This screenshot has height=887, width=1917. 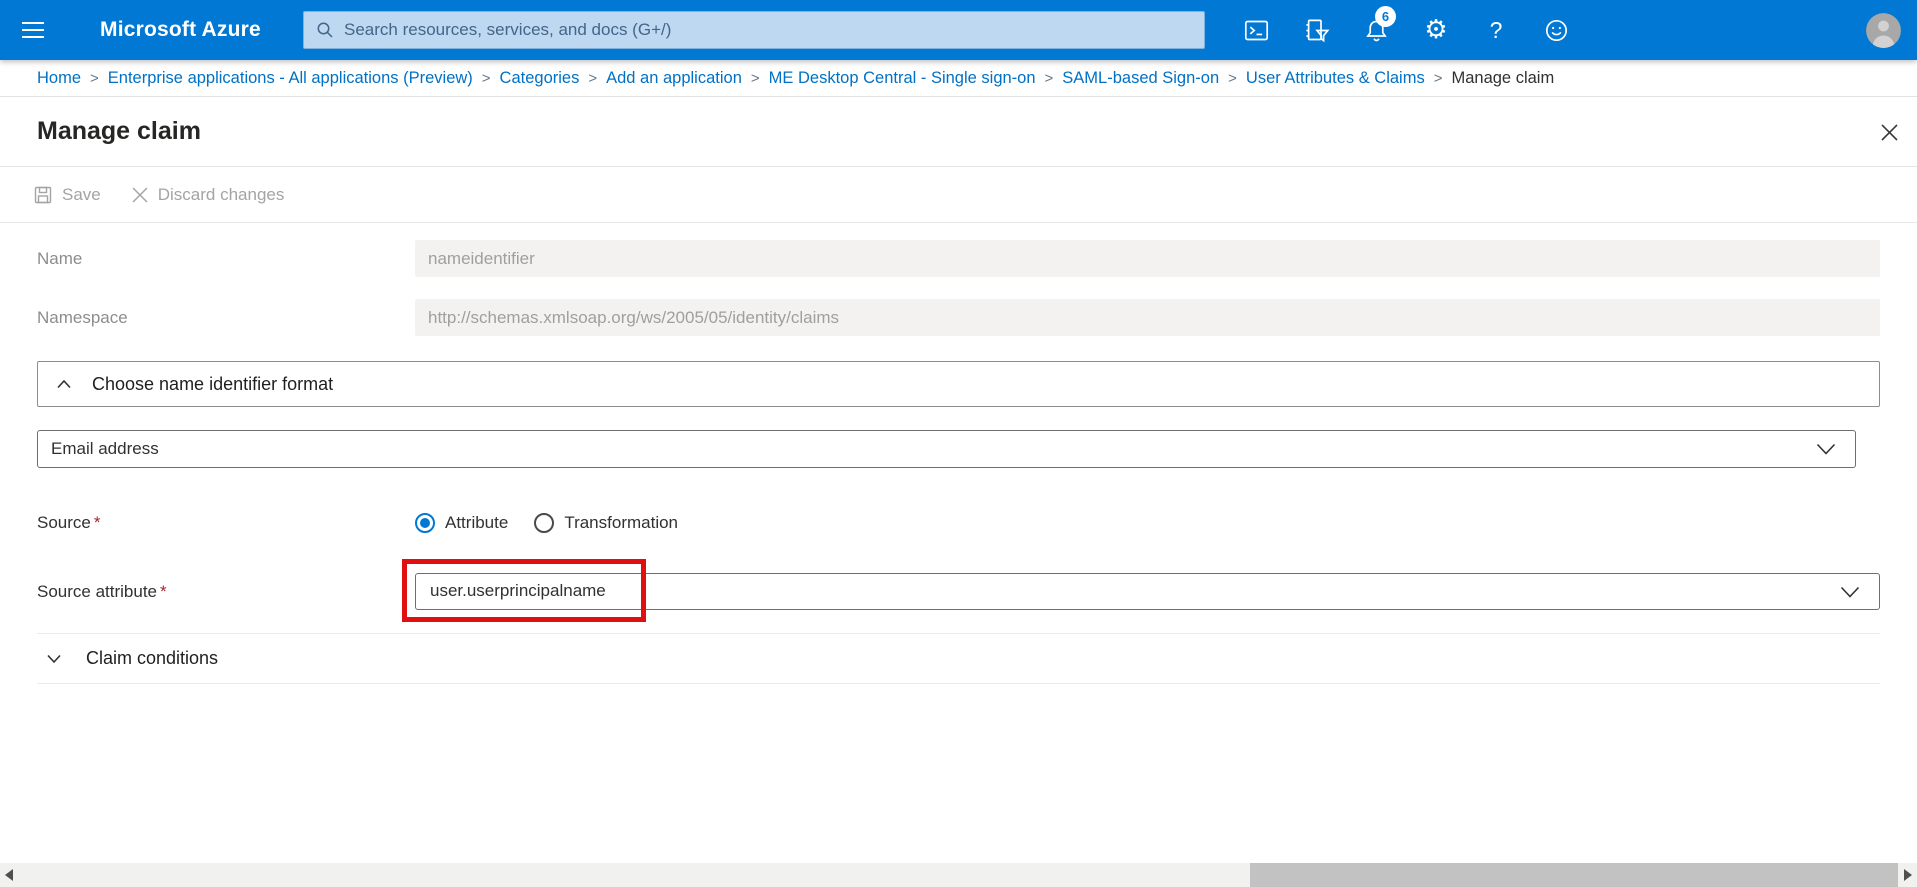 What do you see at coordinates (152, 658) in the screenshot?
I see `claim-conditions-label: Claim conditions` at bounding box center [152, 658].